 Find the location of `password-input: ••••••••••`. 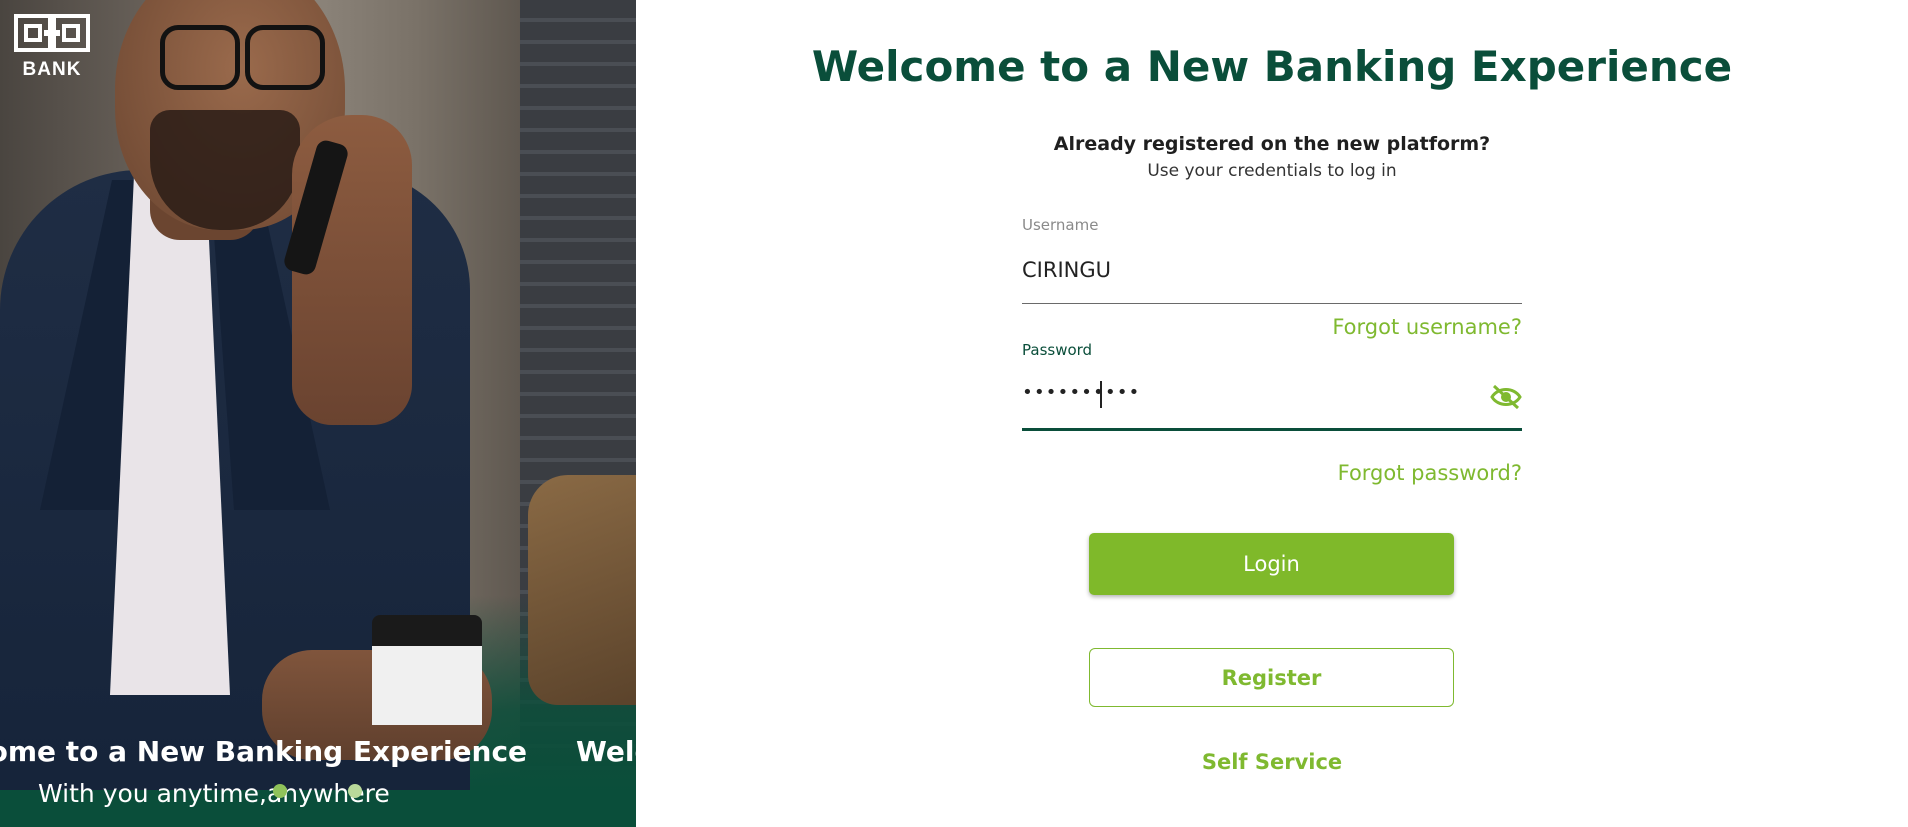

password-input: •••••••••• is located at coordinates (1081, 392).